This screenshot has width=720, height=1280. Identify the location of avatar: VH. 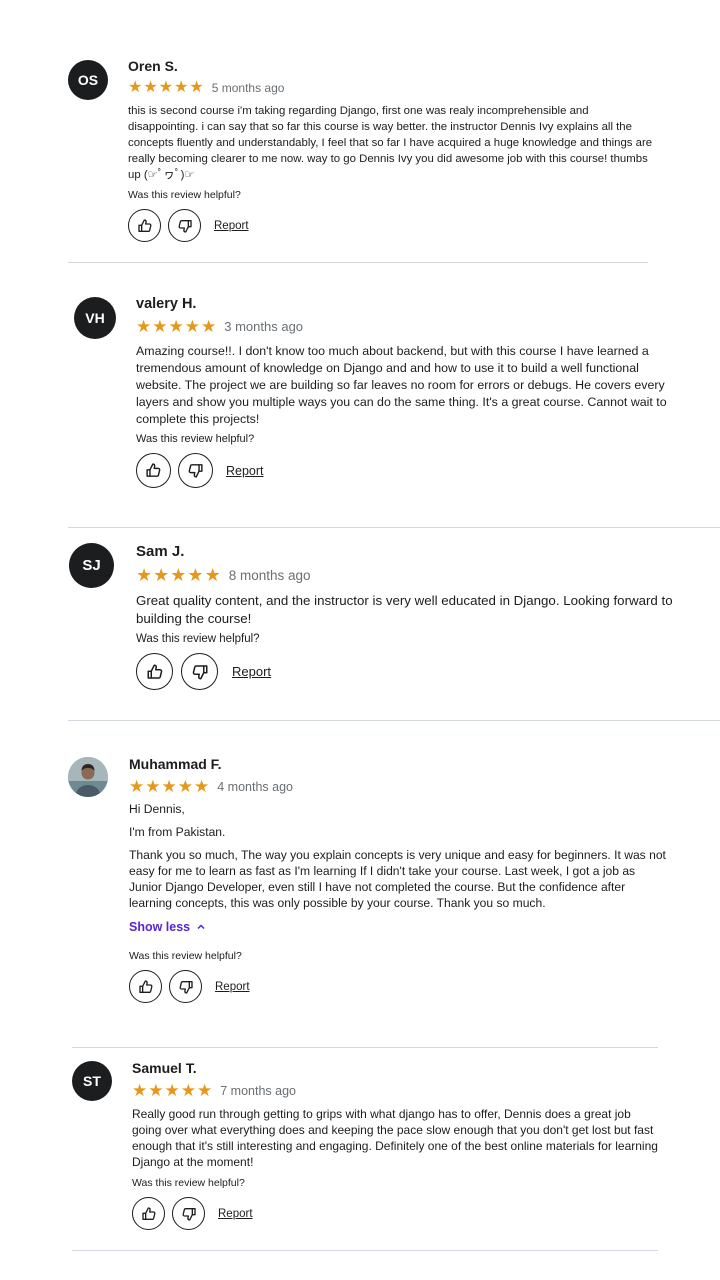
(95, 318).